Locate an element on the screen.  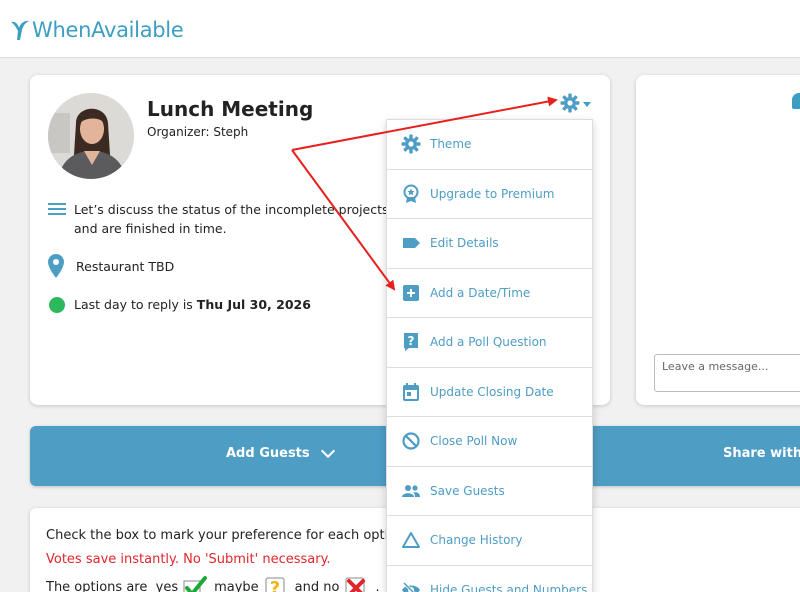
event-title: Lunch Meeting is located at coordinates (230, 109).